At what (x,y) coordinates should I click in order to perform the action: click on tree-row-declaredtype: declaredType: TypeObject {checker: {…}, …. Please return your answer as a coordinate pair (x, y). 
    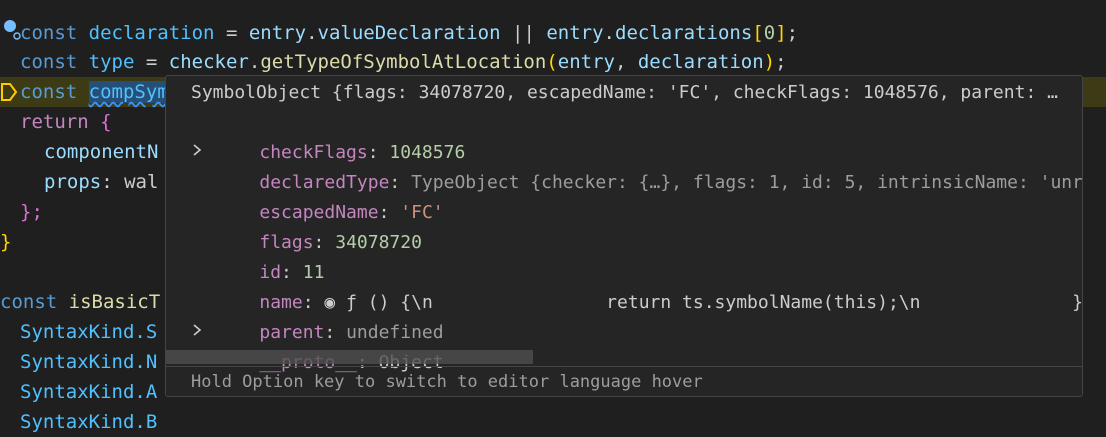
    Looking at the image, I should click on (649, 165).